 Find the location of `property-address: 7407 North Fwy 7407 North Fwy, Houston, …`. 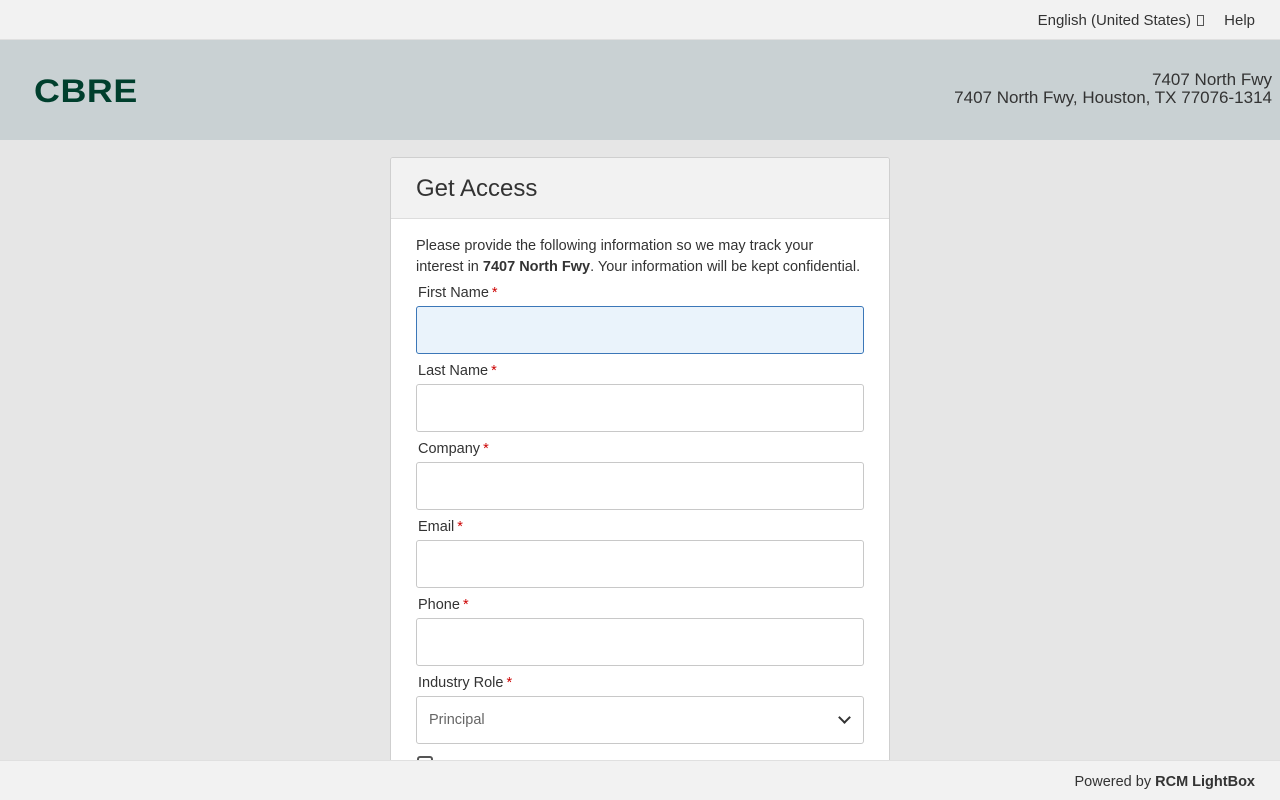

property-address: 7407 North Fwy 7407 North Fwy, Houston, … is located at coordinates (1113, 89).